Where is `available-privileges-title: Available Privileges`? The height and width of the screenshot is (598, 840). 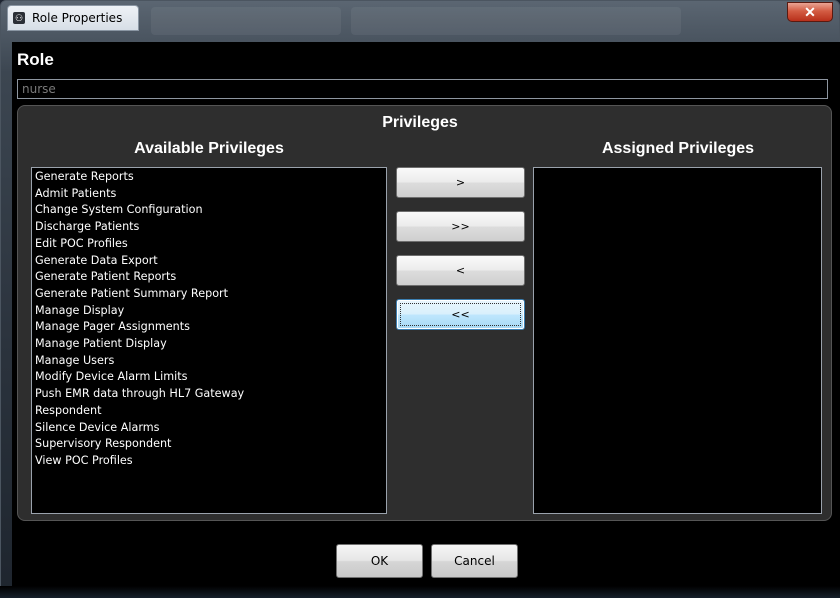
available-privileges-title: Available Privileges is located at coordinates (209, 148).